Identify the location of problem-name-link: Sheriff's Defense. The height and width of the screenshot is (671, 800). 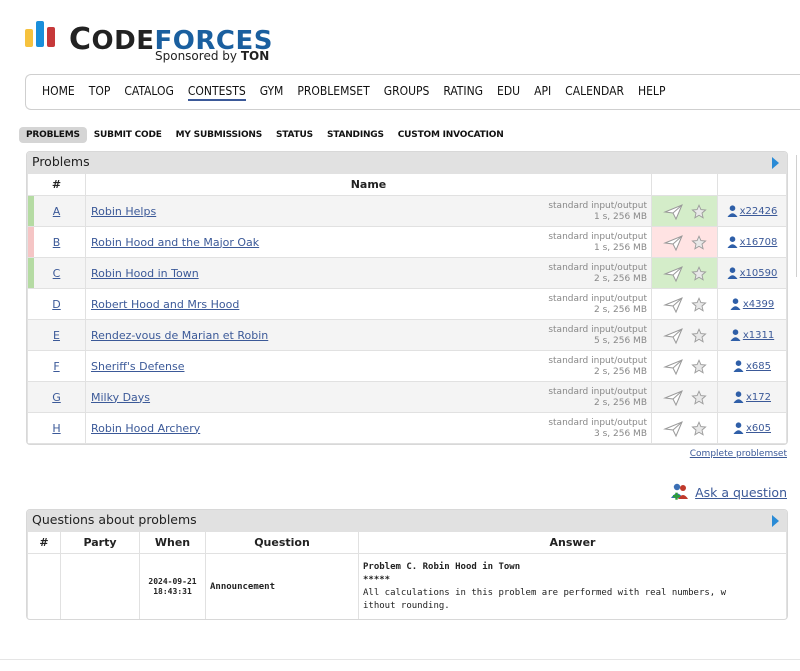
(137, 366).